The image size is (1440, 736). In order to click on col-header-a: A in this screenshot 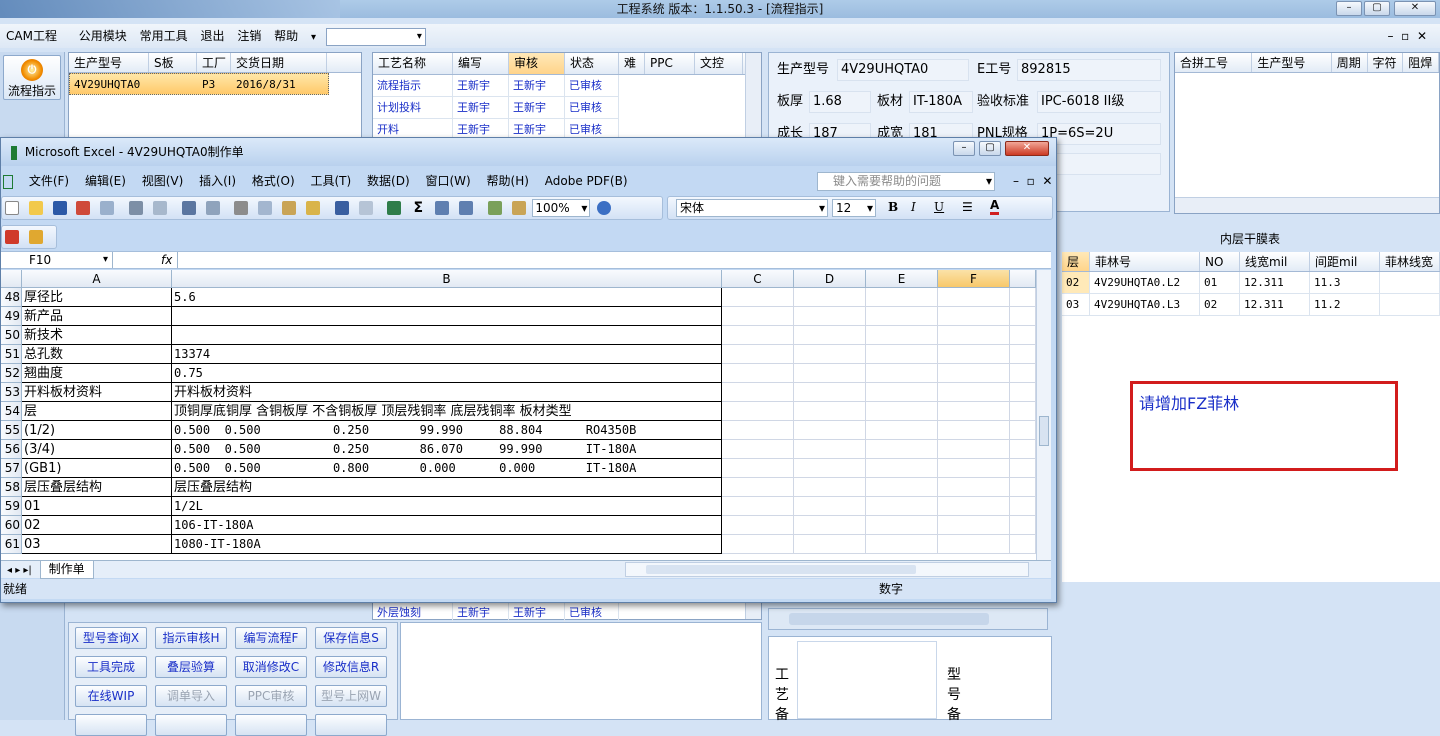, I will do `click(97, 279)`.